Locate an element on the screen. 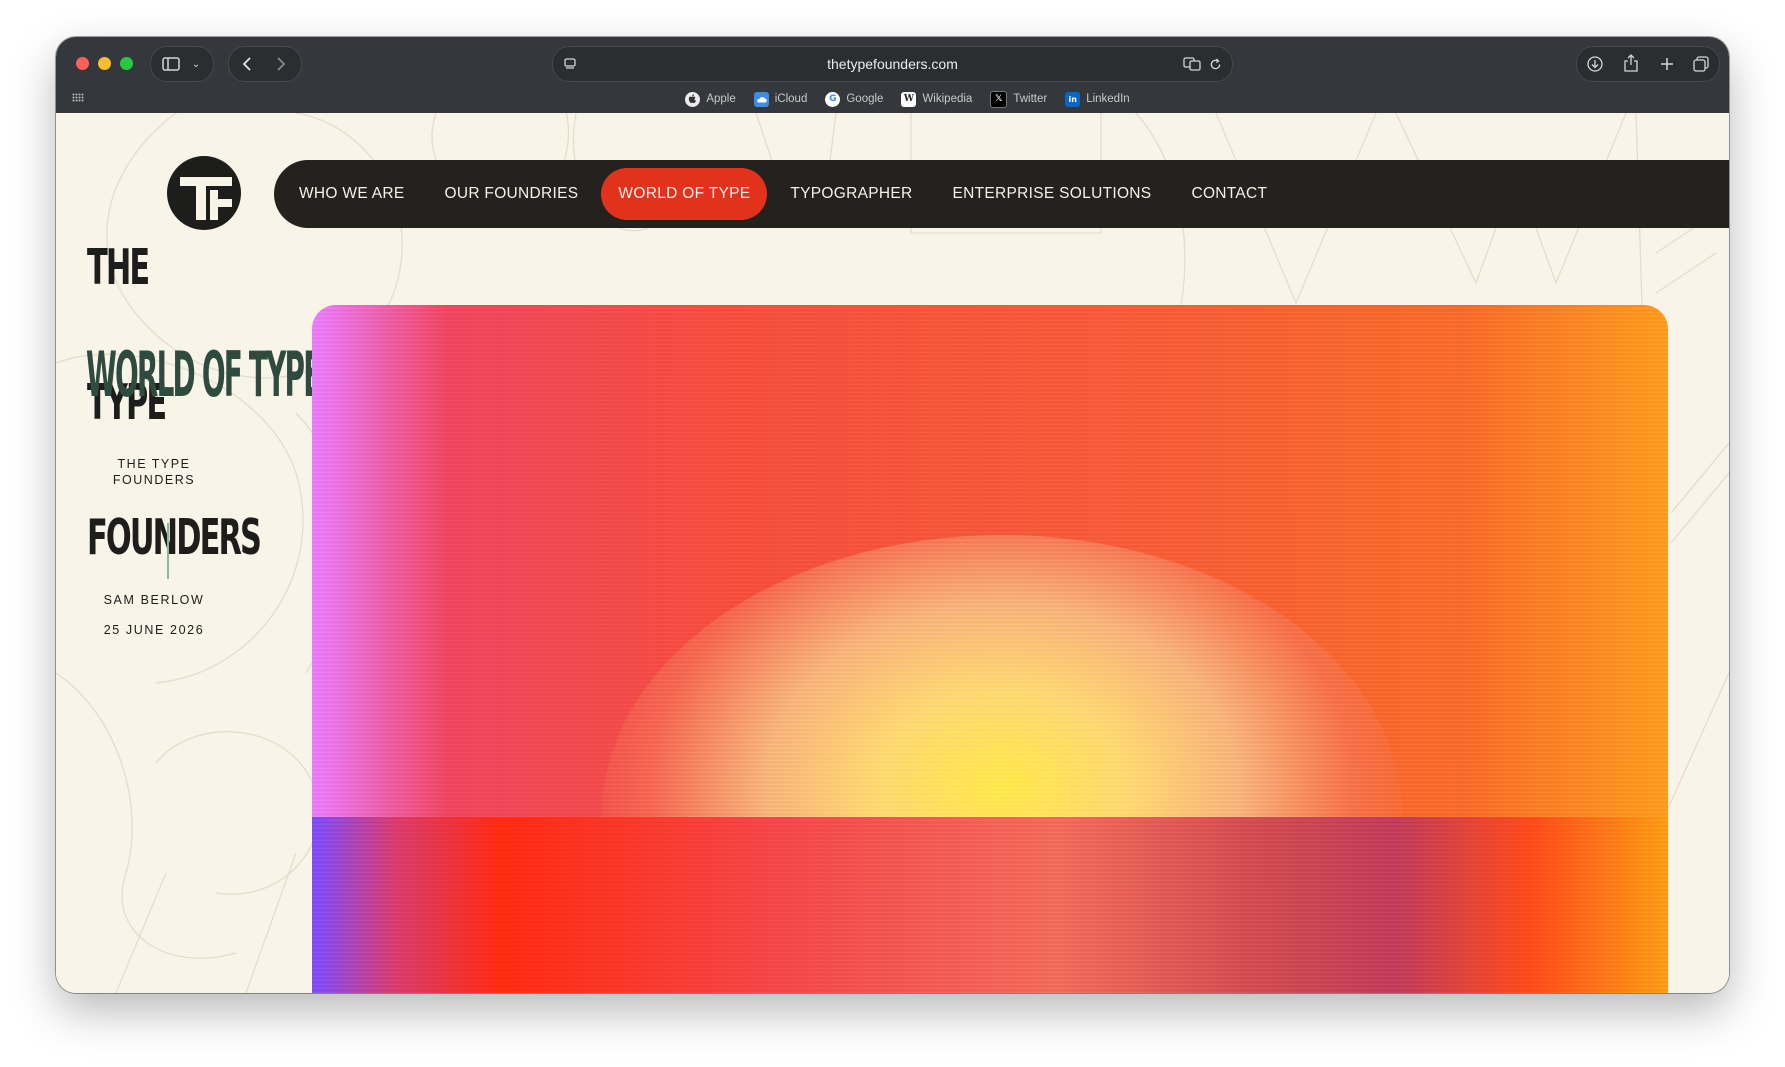 The image size is (1785, 1067). sidebar-divider is located at coordinates (168, 551).